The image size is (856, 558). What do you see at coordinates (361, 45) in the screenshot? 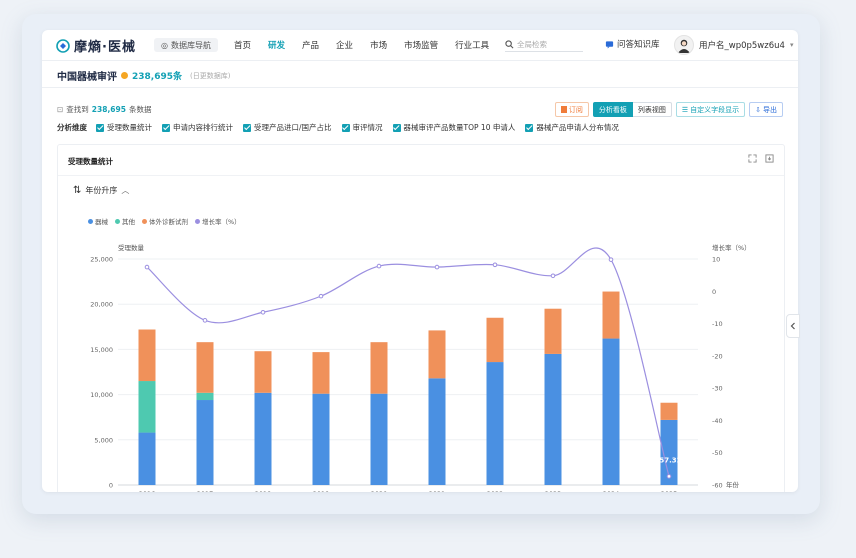
I see `main-nav: 首页 研发 产品 企业 市场 市场监管 行业工具` at bounding box center [361, 45].